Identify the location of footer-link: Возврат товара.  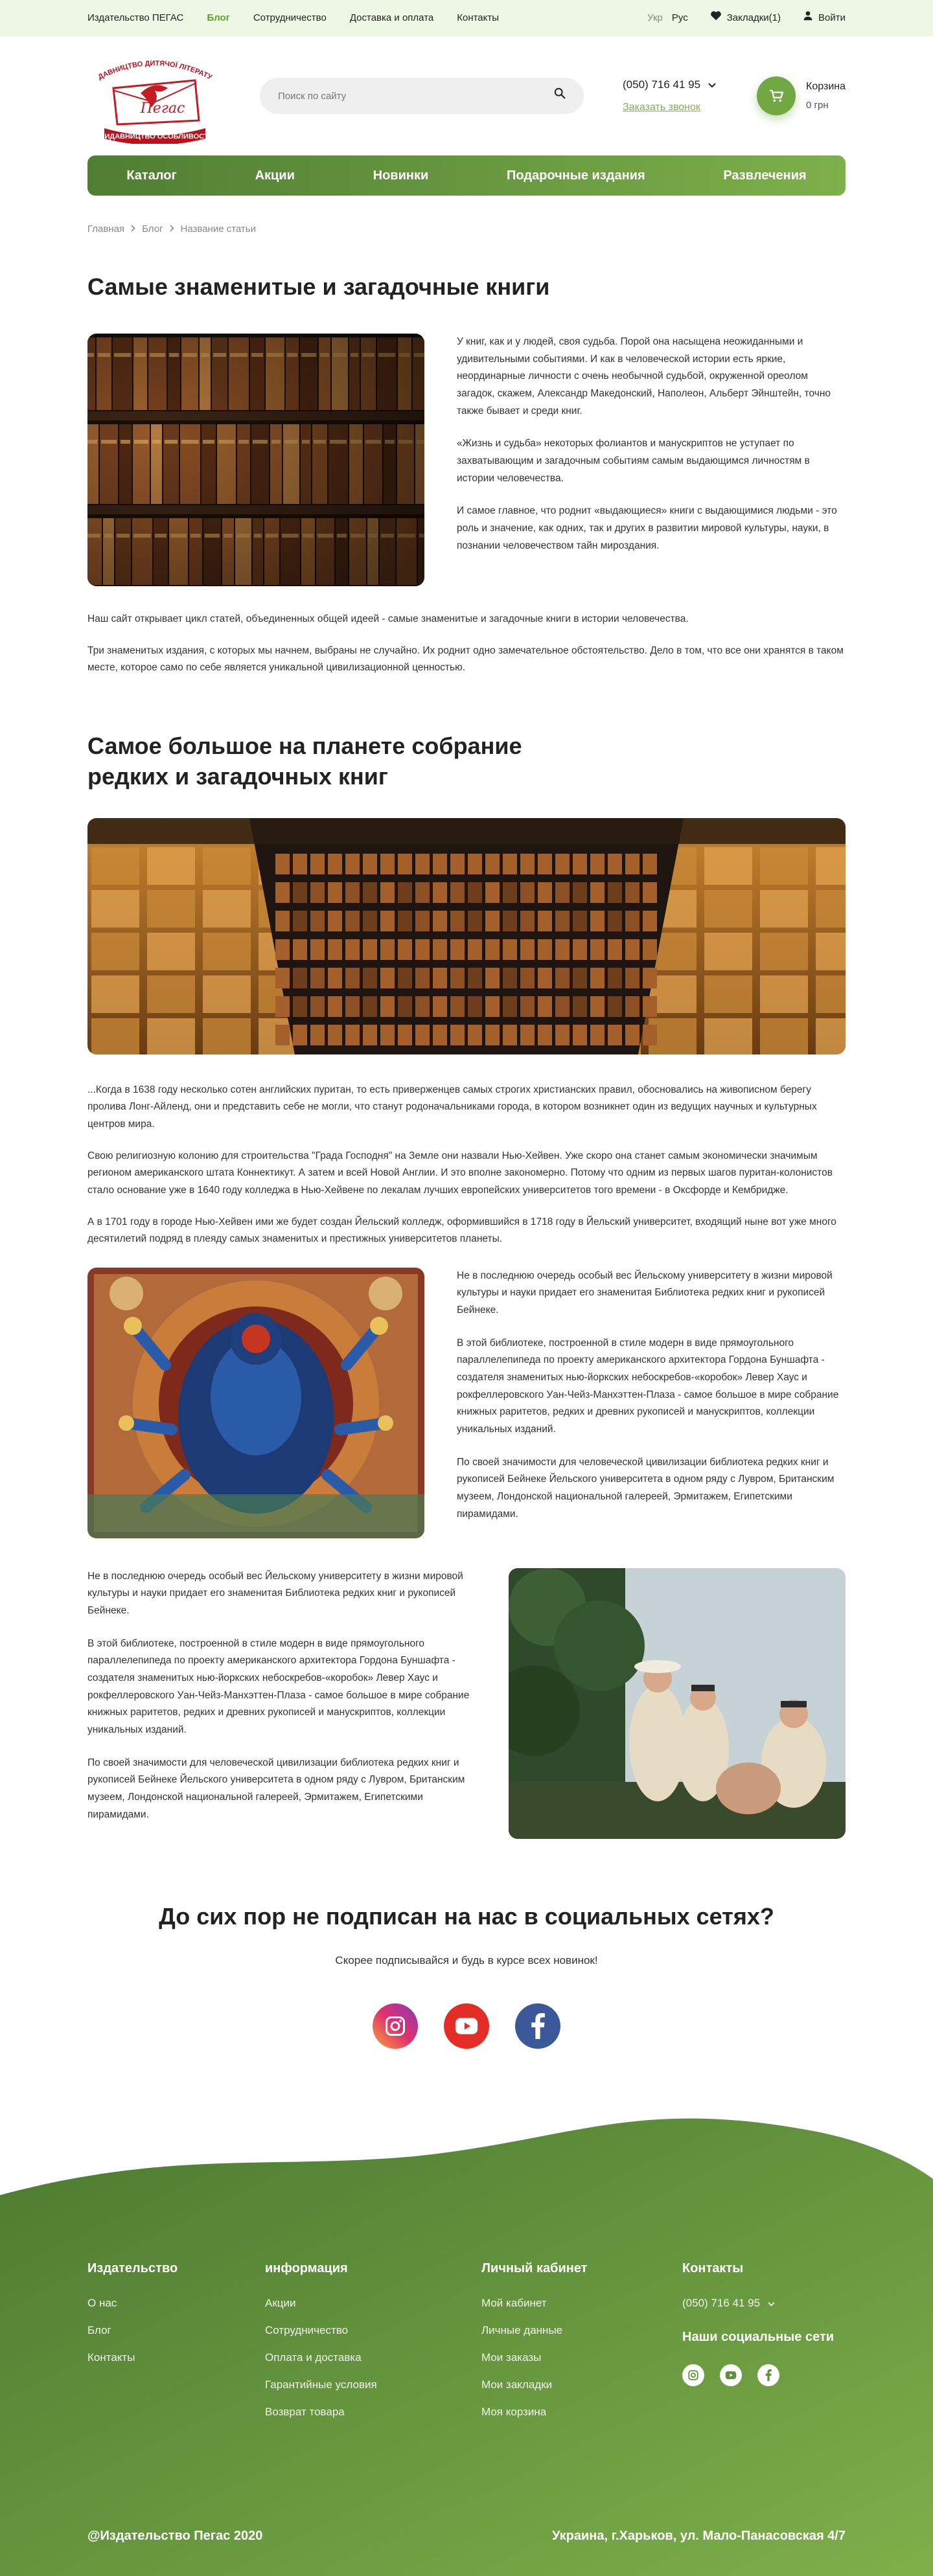
(373, 2412).